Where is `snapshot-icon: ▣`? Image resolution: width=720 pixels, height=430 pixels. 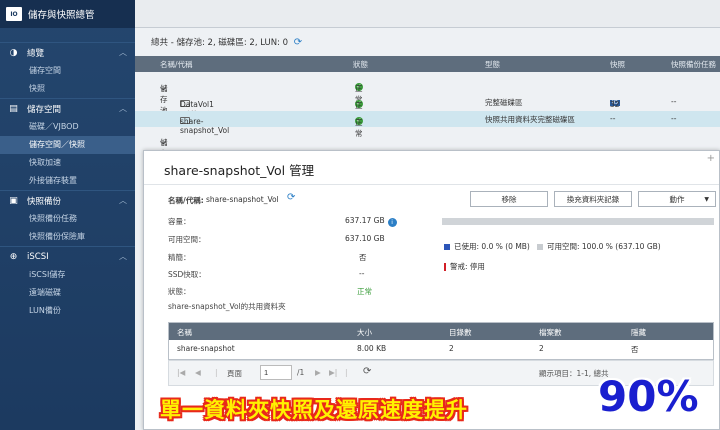
snapshot-icon: ▣ is located at coordinates (13, 200).